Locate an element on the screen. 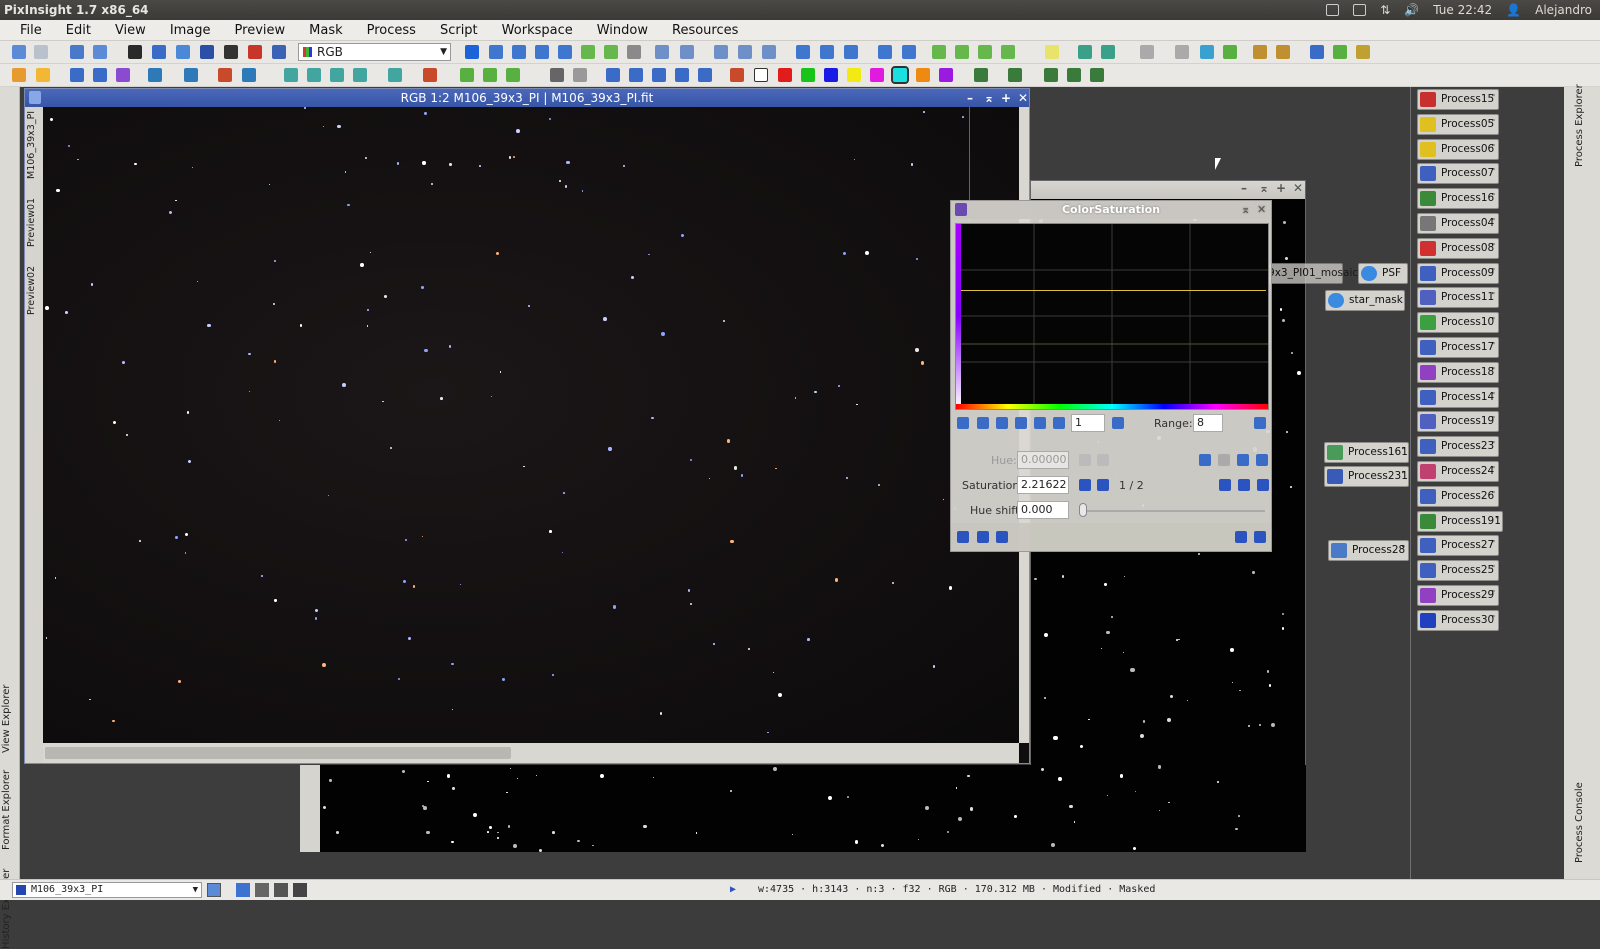  geom-e-icon is located at coordinates (395, 75).